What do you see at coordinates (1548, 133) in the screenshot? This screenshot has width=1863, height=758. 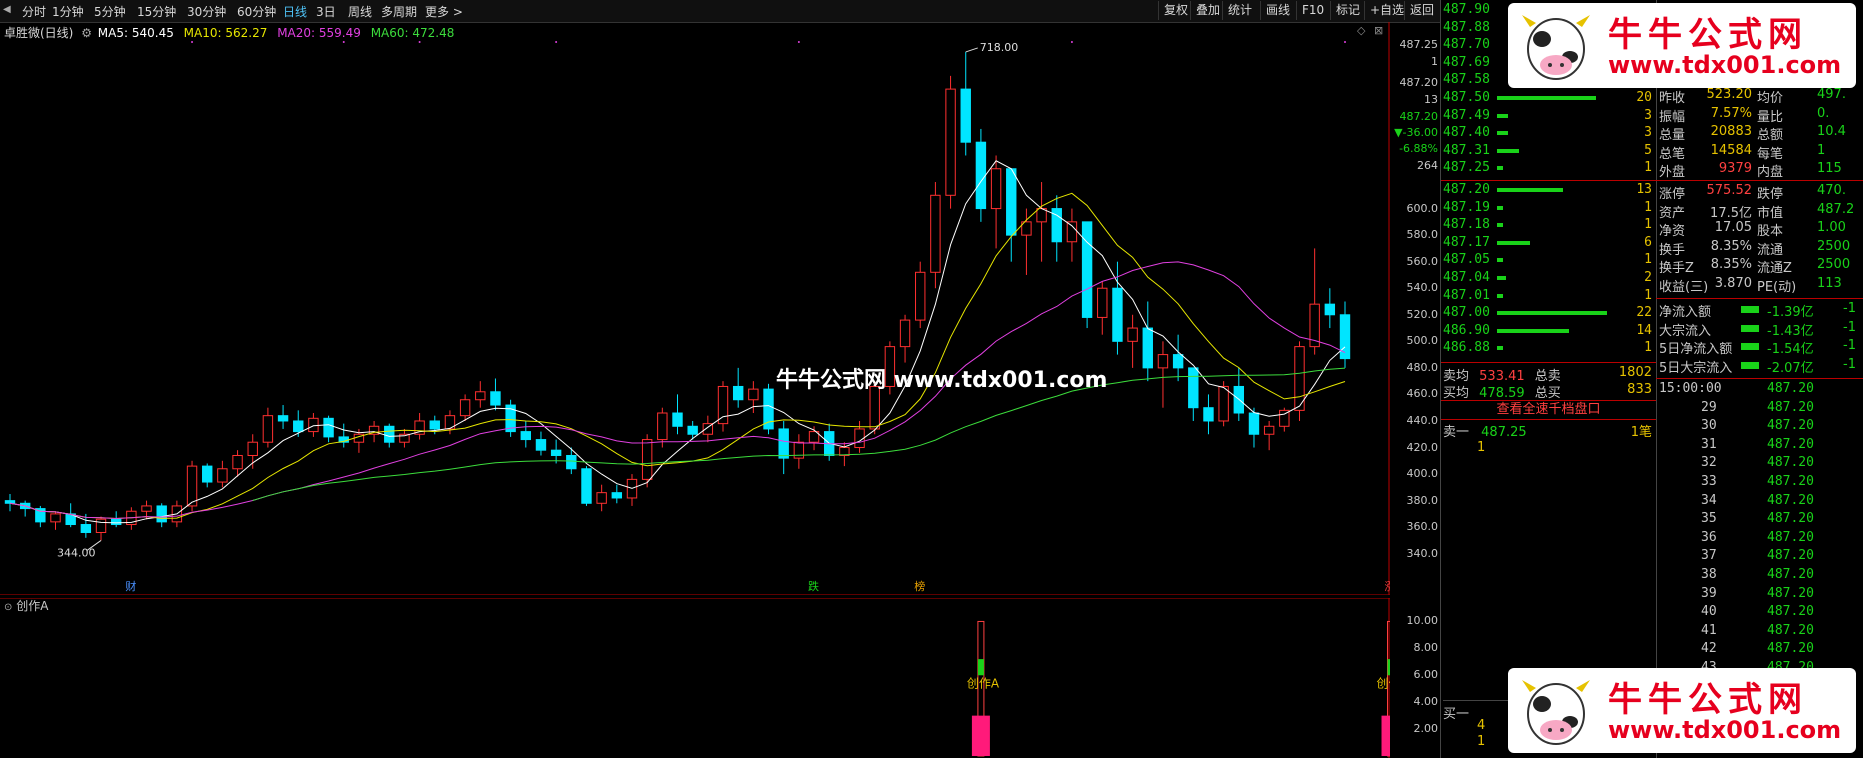 I see `orderbook-row: 487.40 3` at bounding box center [1548, 133].